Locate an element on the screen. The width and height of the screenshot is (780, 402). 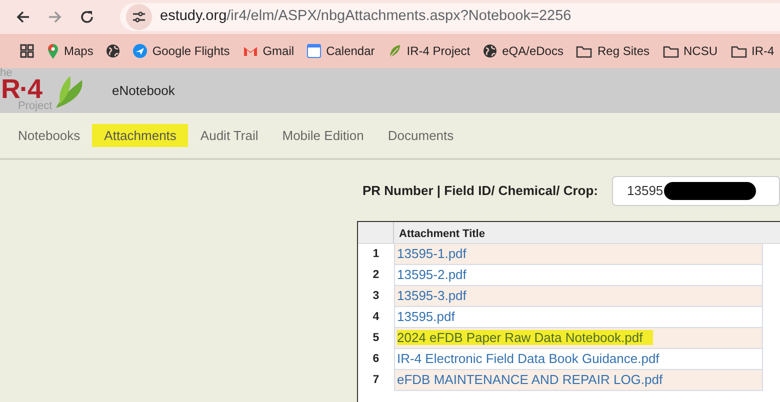
row-number: 7 is located at coordinates (376, 380).